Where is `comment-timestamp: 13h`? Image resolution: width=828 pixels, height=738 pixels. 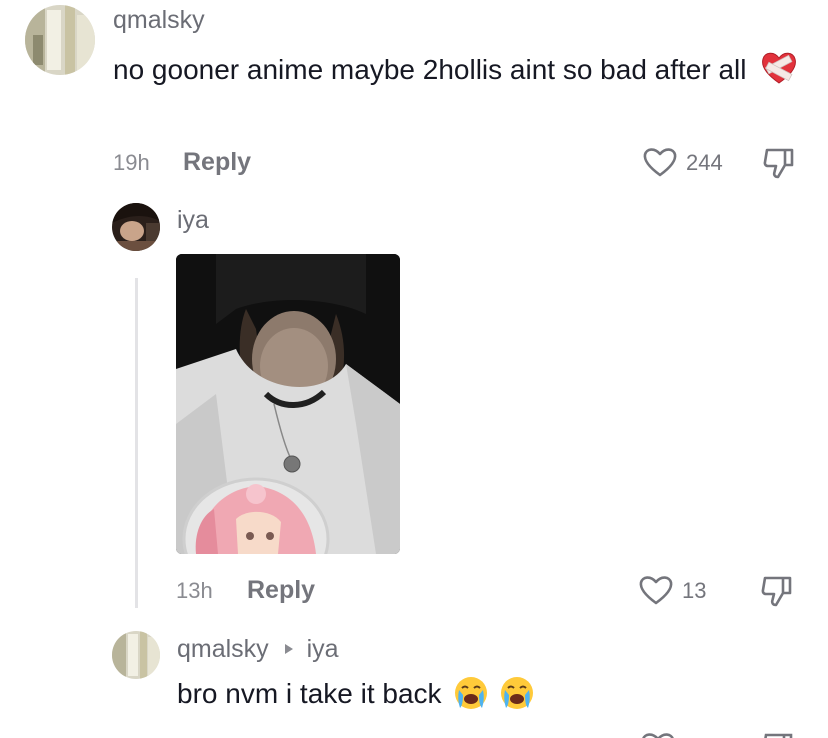
comment-timestamp: 13h is located at coordinates (194, 590).